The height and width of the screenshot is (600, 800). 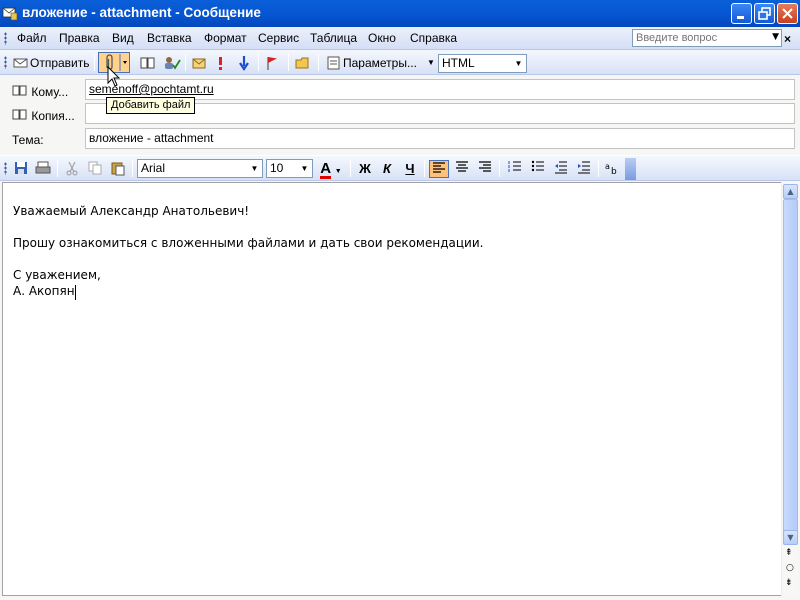 What do you see at coordinates (790, 369) in the screenshot?
I see `scroll-thumb` at bounding box center [790, 369].